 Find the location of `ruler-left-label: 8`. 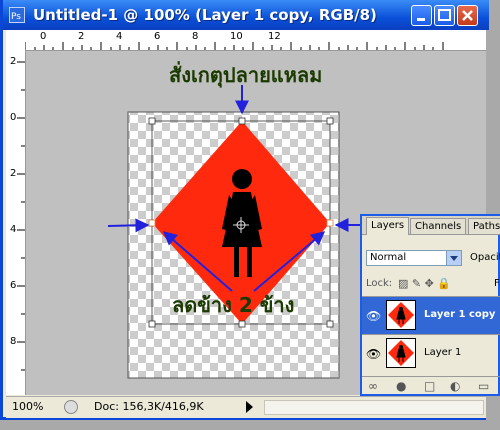

ruler-left-label: 8 is located at coordinates (13, 341).